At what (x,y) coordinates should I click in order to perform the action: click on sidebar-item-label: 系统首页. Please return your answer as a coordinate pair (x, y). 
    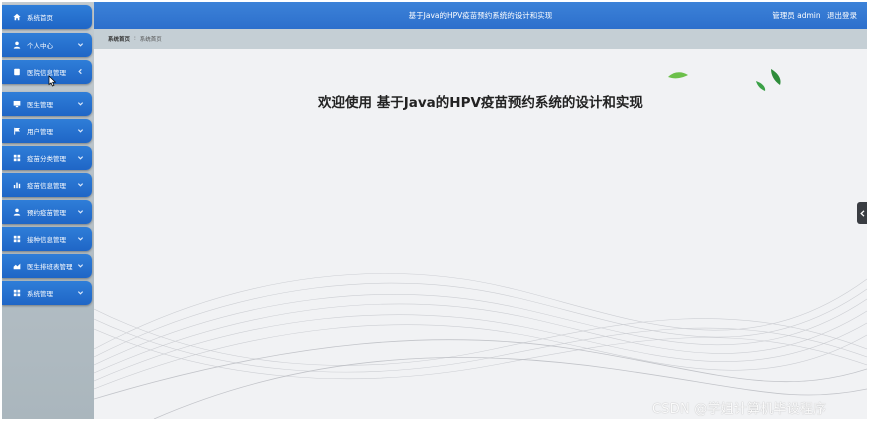
    Looking at the image, I should click on (40, 18).